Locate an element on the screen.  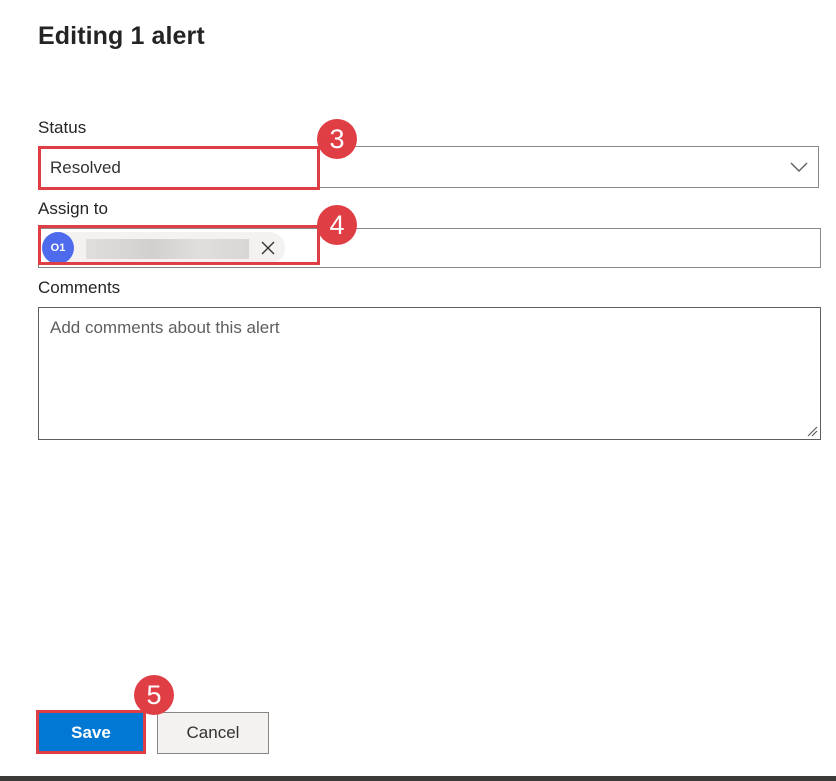
step-5-badge: 5 is located at coordinates (154, 695).